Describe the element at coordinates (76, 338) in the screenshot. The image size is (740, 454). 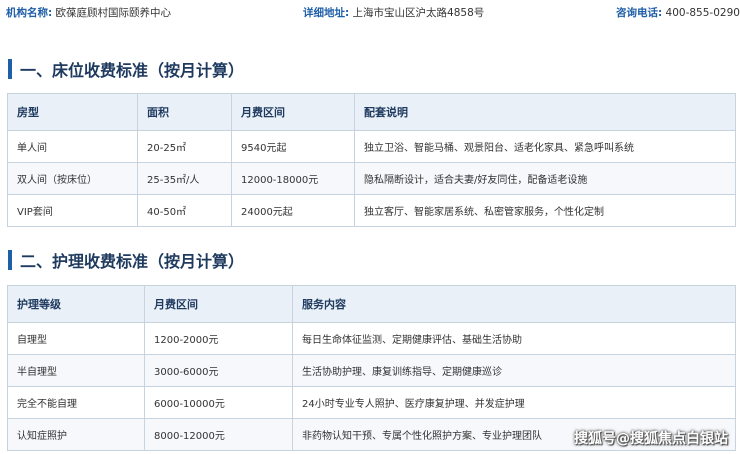
I see `table-cell: 自理型` at that location.